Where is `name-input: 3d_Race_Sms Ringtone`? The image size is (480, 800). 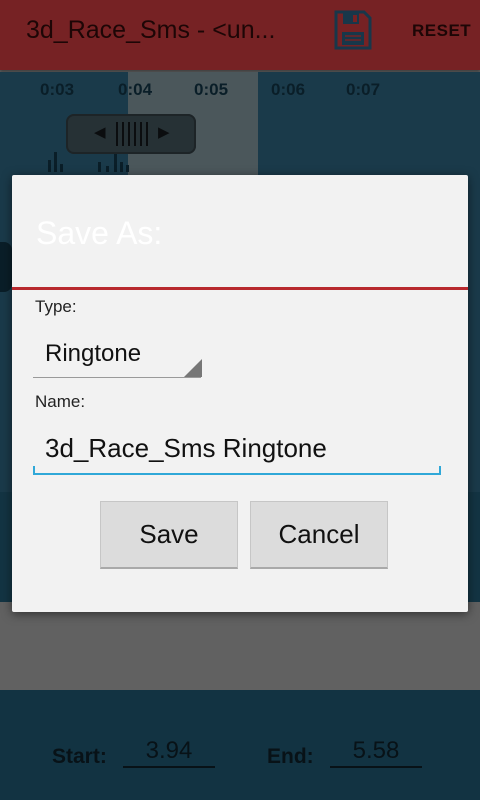
name-input: 3d_Race_Sms Ringtone is located at coordinates (237, 450).